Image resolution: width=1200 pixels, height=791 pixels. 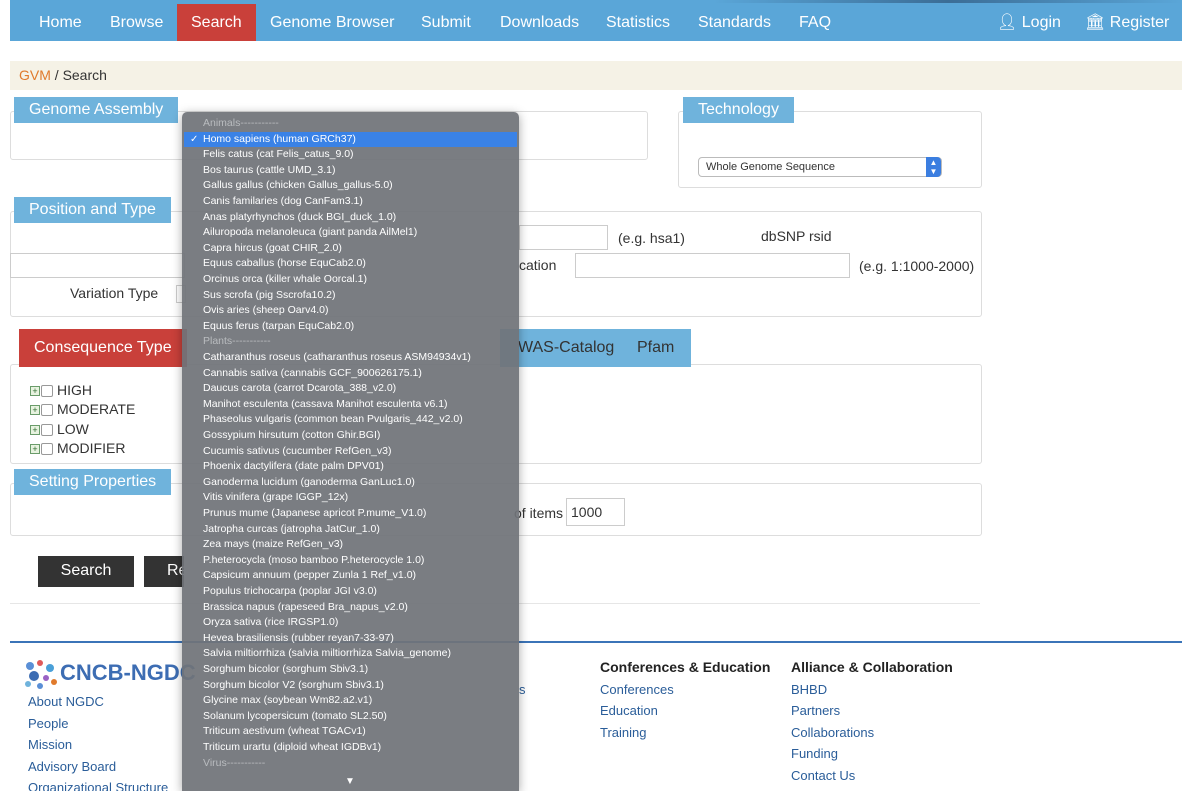 I want to click on tree-item-moderate: + MODERATE, so click(x=82, y=409).